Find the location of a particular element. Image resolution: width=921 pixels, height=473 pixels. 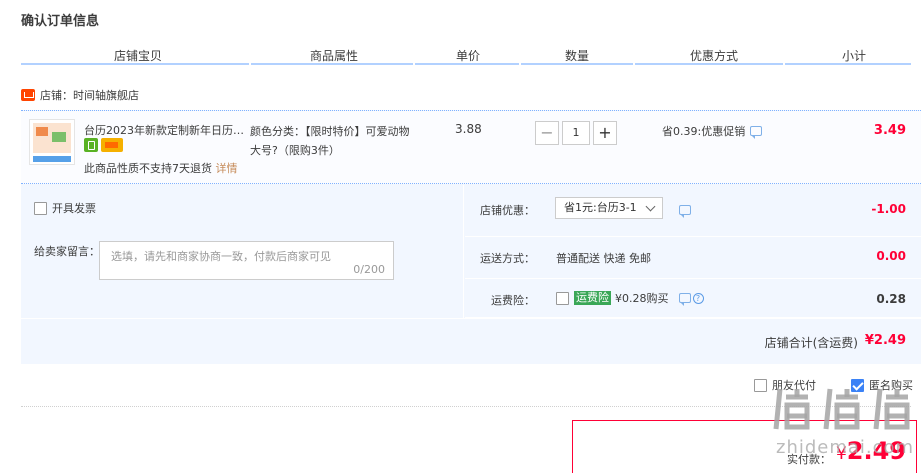

friend-pay-option: 朋友代付 is located at coordinates (785, 385).